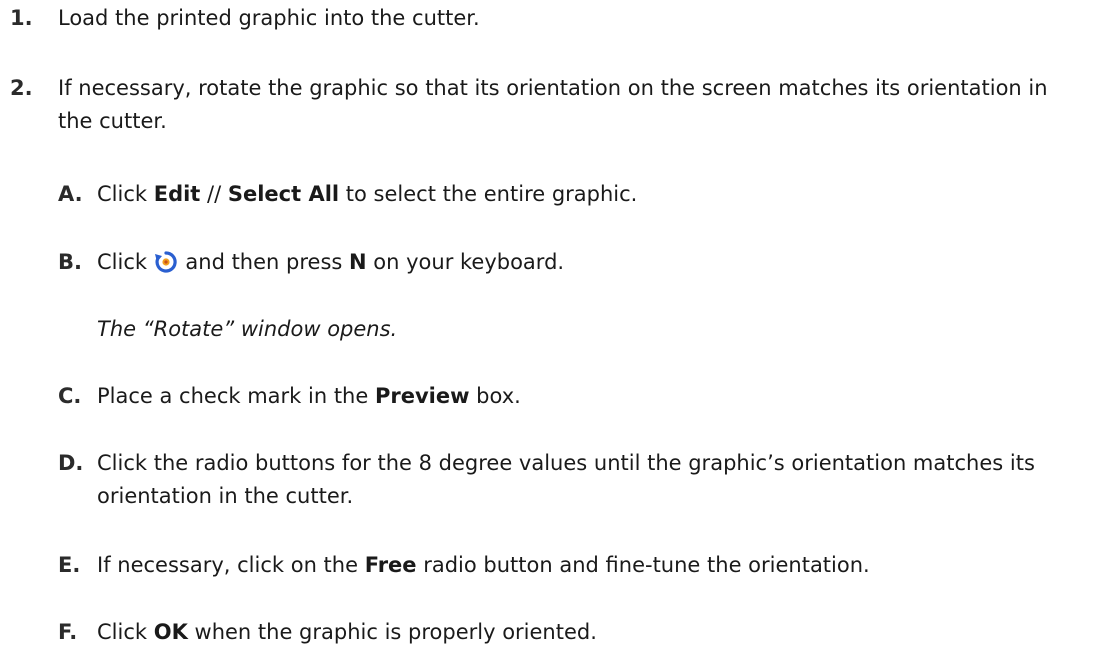  What do you see at coordinates (264, 262) in the screenshot?
I see `text-mid: and then press` at bounding box center [264, 262].